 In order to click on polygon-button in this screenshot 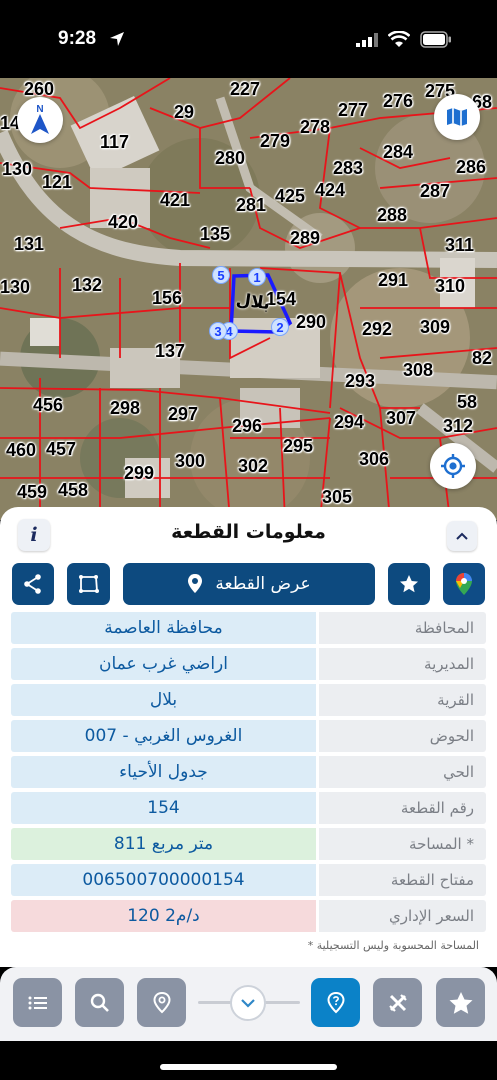, I will do `click(88, 584)`.